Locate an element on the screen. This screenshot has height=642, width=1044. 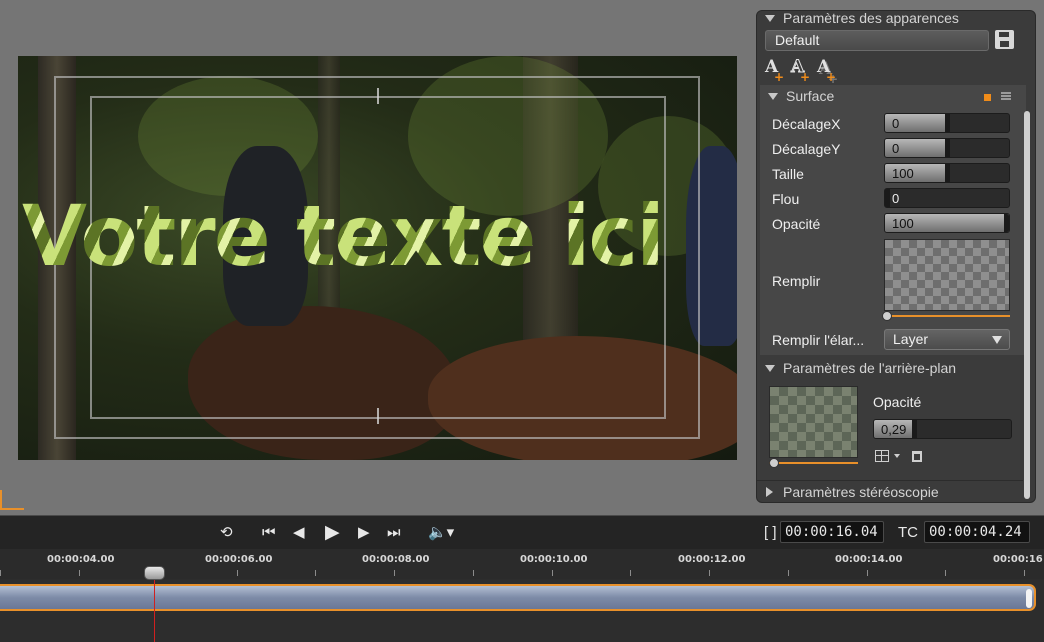
background-header-label: Paramètres de l'arrière-plan is located at coordinates (870, 368).